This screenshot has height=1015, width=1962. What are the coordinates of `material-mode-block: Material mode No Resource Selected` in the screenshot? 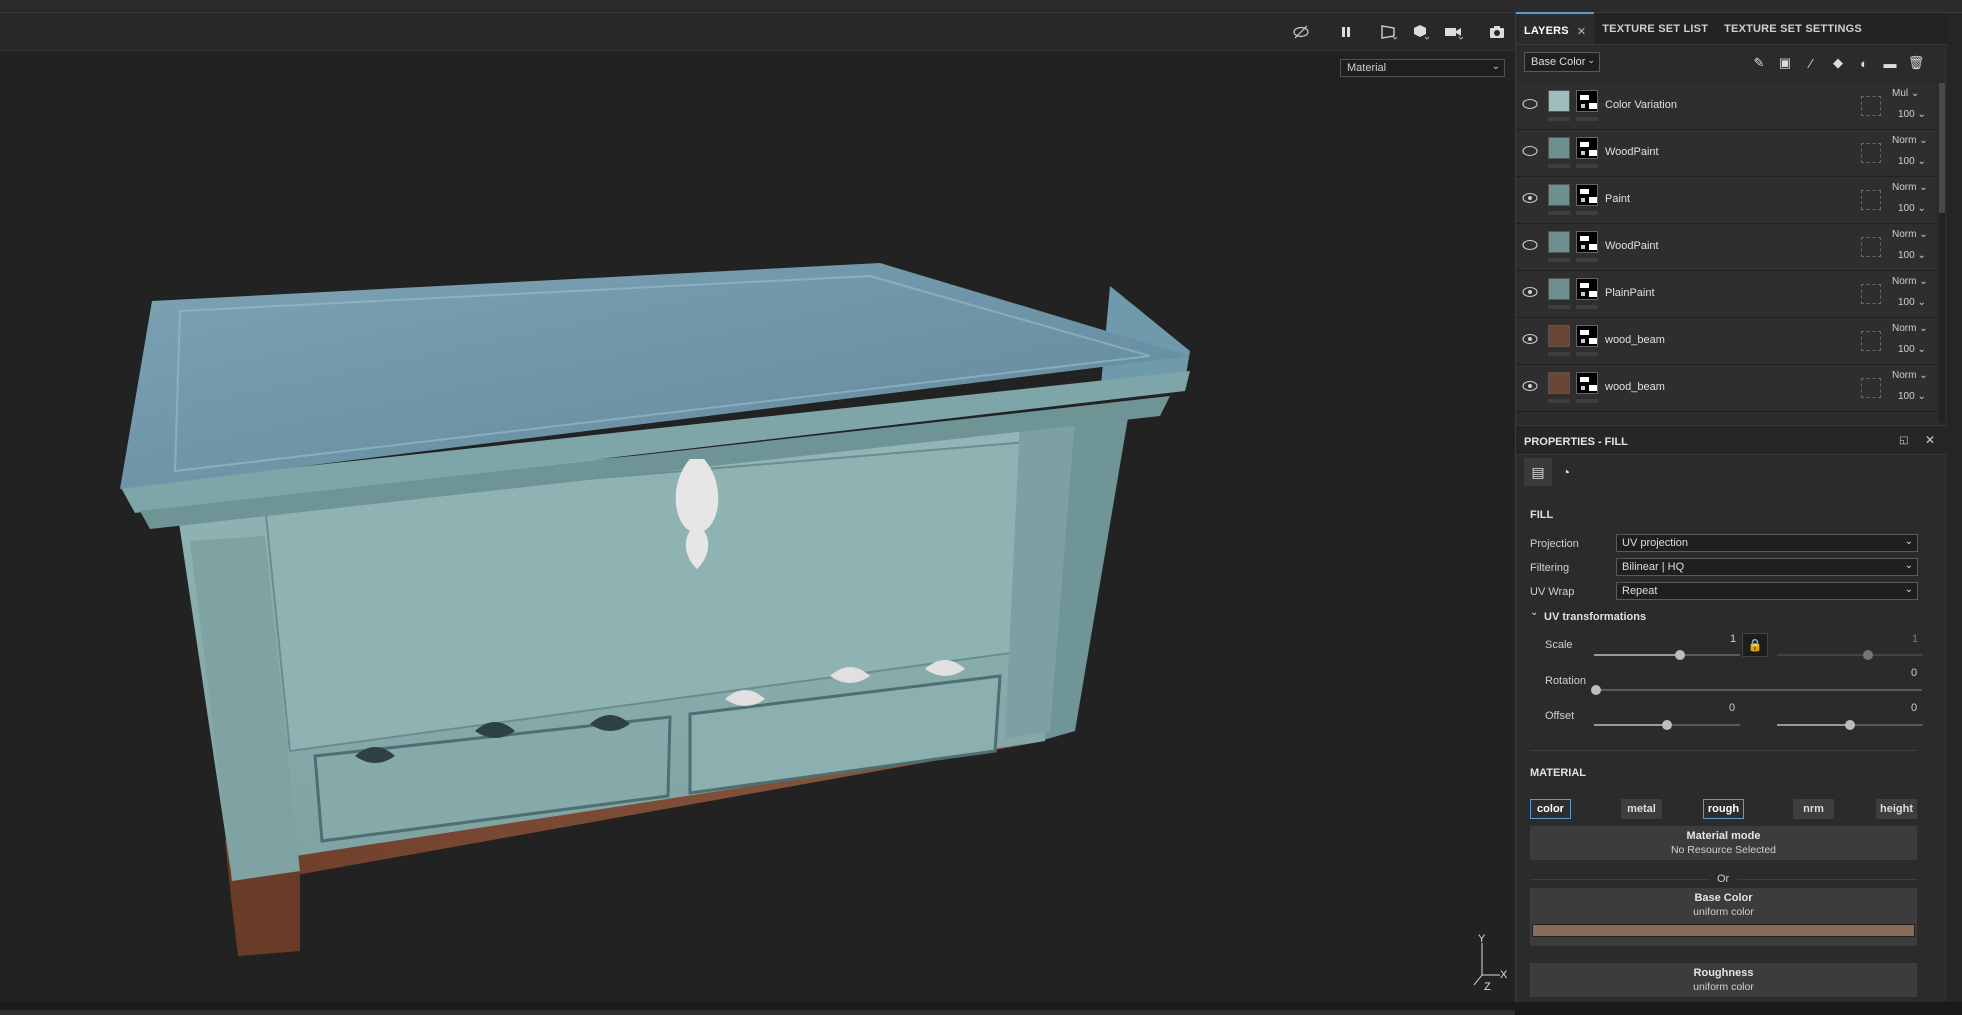 It's located at (1723, 843).